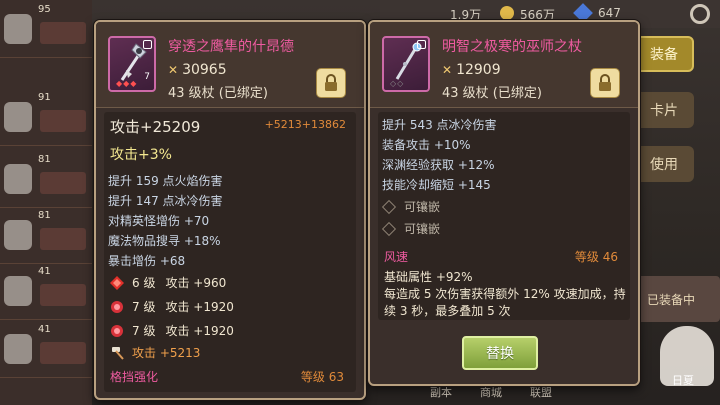 The height and width of the screenshot is (405, 720). Describe the element at coordinates (441, 392) in the screenshot. I see `nav-item: 副本` at that location.